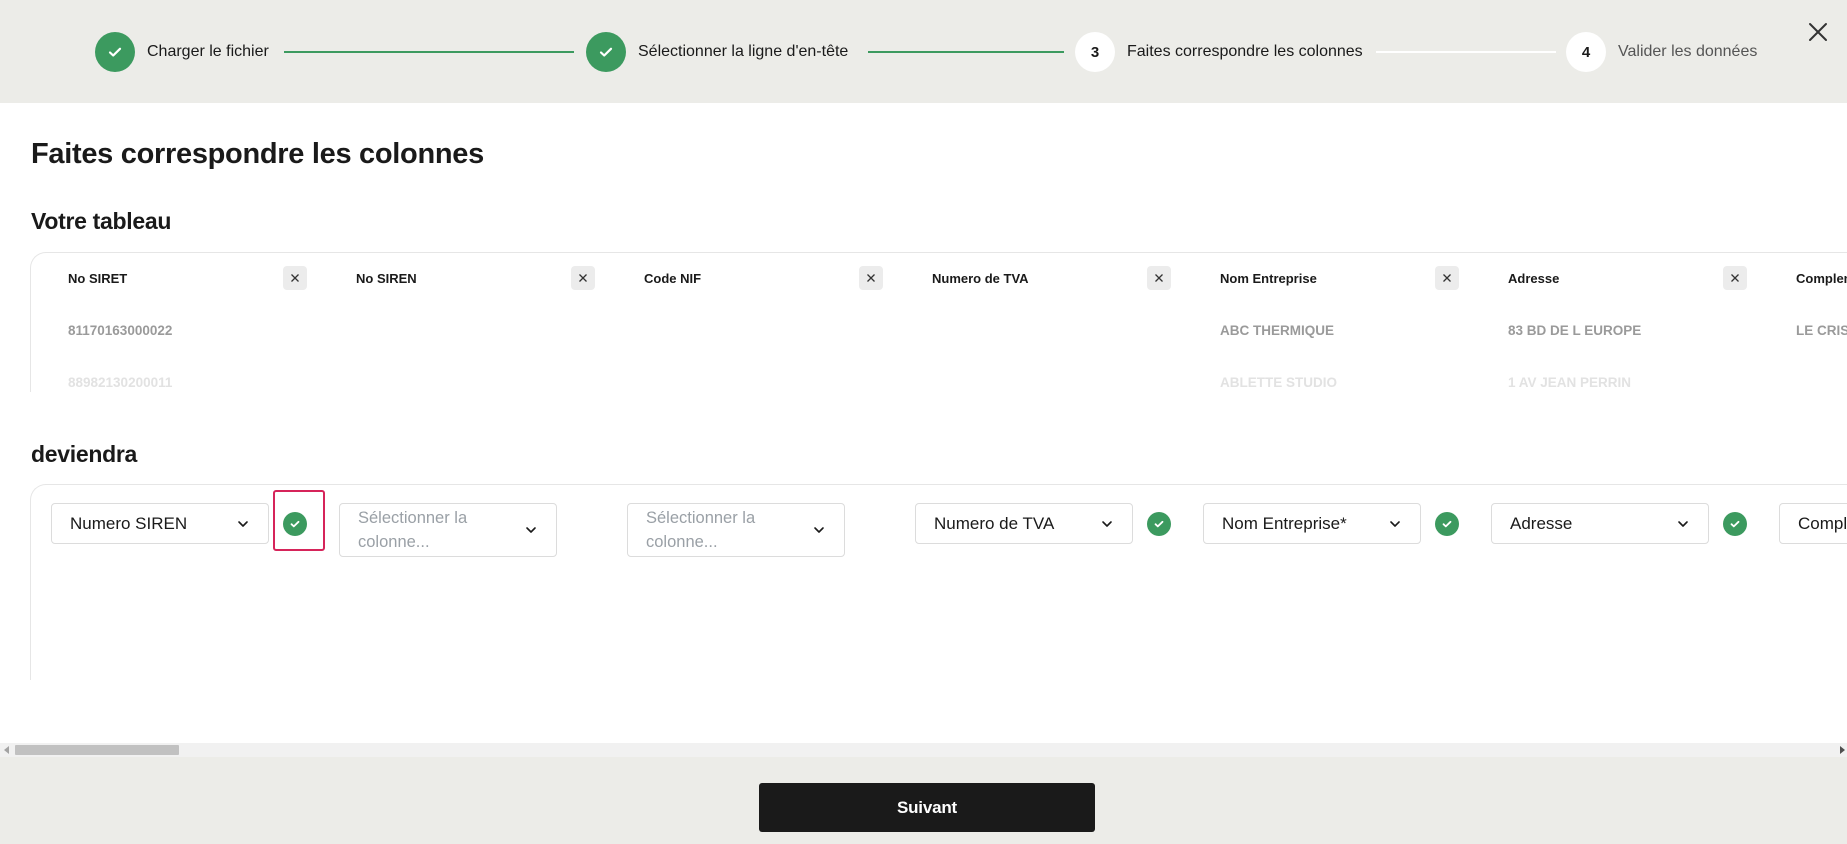 The width and height of the screenshot is (1847, 844). What do you see at coordinates (751, 322) in the screenshot?
I see `table-column: Code NIF` at bounding box center [751, 322].